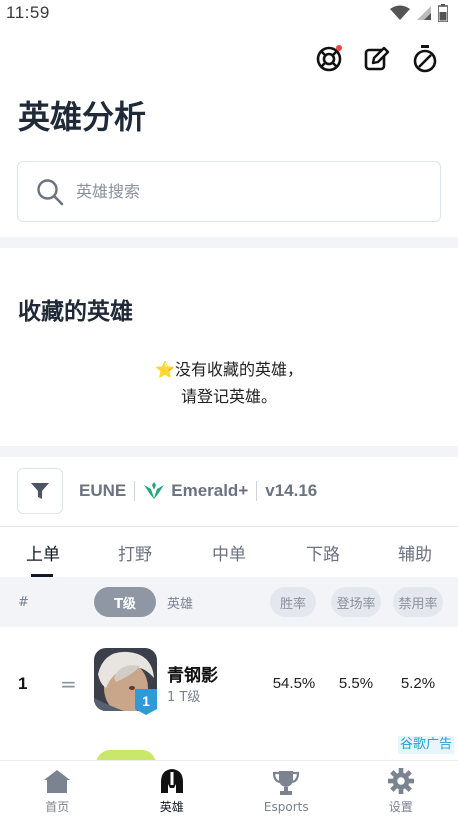 Image resolution: width=458 pixels, height=820 pixels. I want to click on trophy-icon, so click(286, 782).